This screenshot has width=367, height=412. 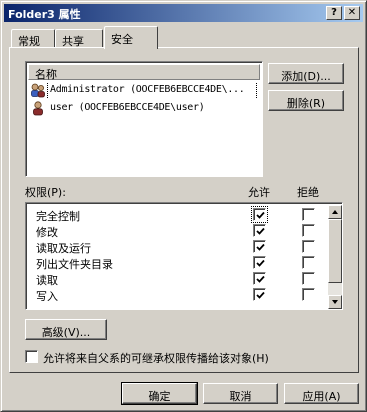 I want to click on help-icon: ?, so click(x=334, y=12).